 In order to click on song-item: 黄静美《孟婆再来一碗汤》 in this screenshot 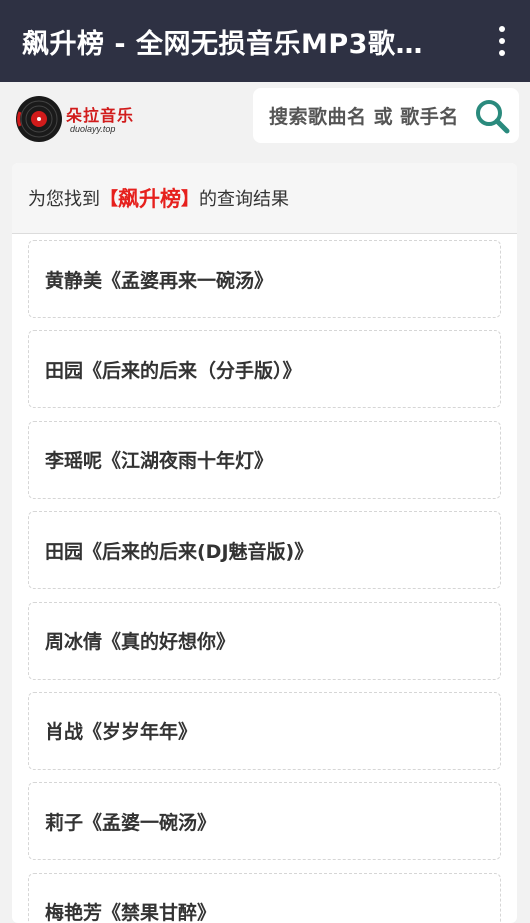, I will do `click(264, 279)`.